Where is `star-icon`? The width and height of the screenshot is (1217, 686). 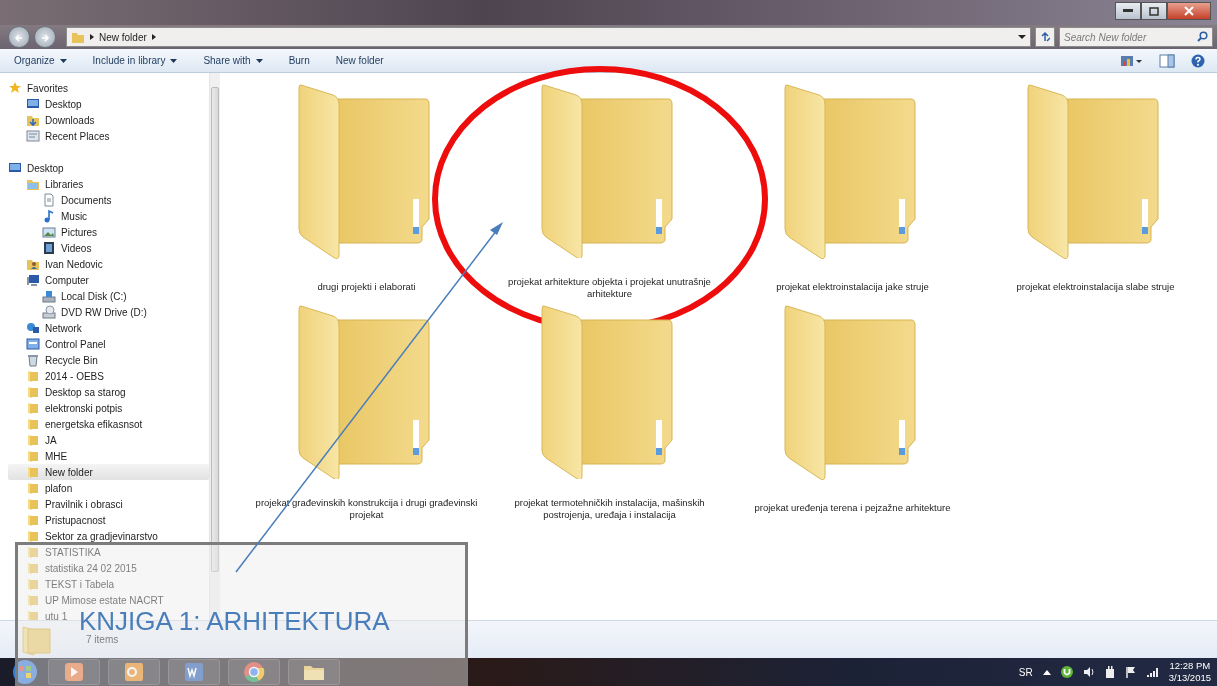 star-icon is located at coordinates (15, 88).